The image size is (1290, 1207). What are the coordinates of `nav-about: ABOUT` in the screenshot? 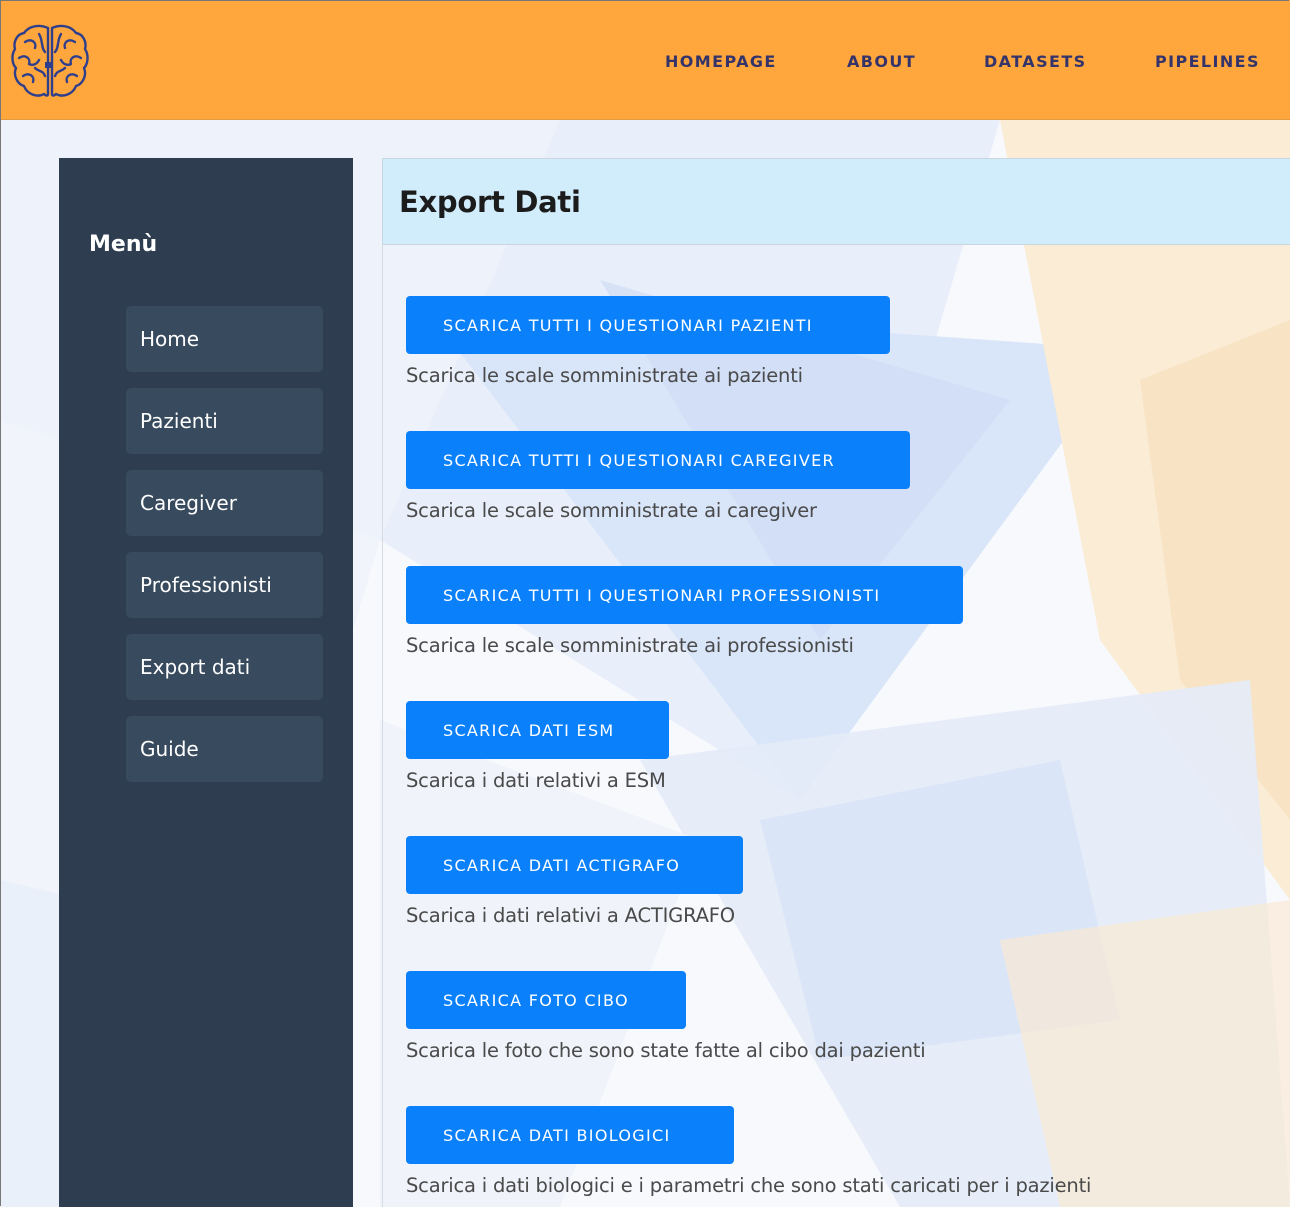 It's located at (881, 61).